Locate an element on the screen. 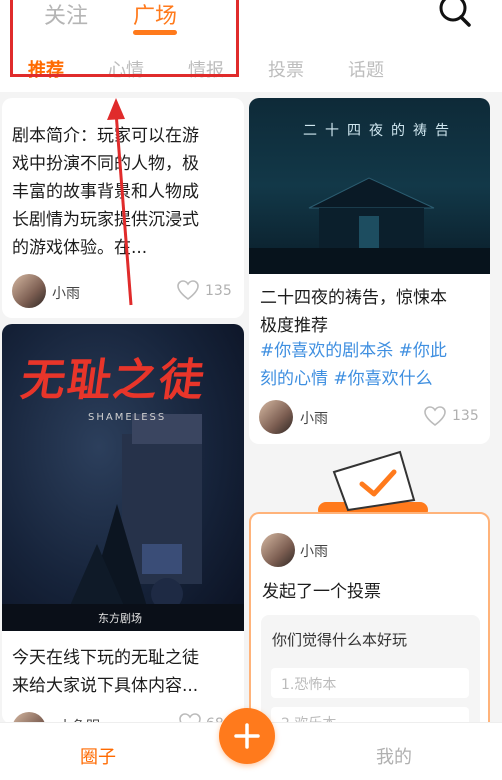 This screenshot has width=502, height=780. subtab-topic: 话题 is located at coordinates (366, 69).